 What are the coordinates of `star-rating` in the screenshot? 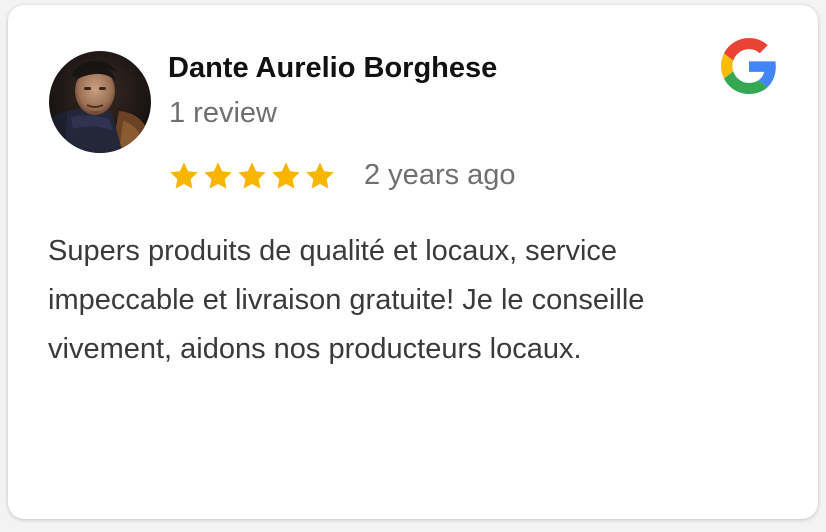 It's located at (252, 176).